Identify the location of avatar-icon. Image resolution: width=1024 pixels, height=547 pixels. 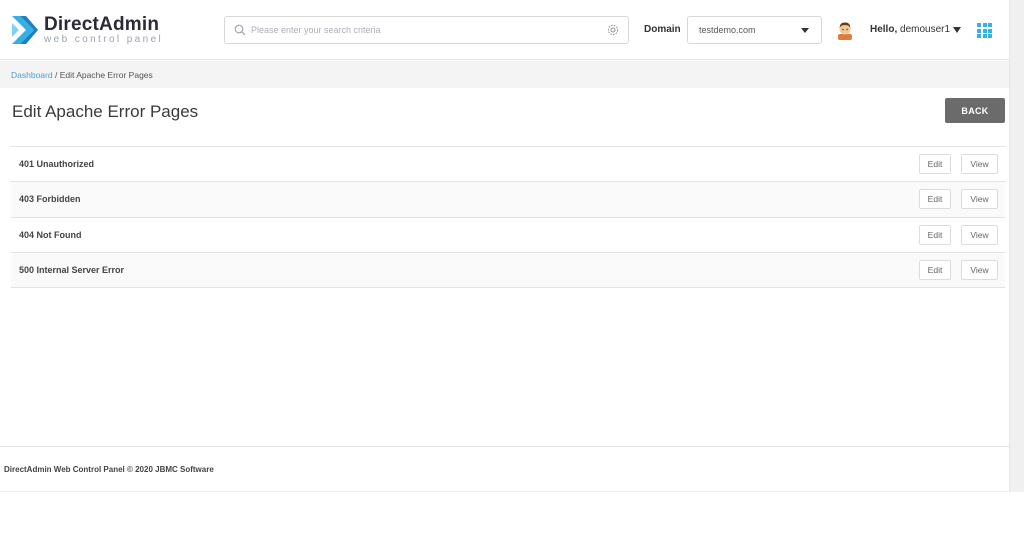
(845, 30).